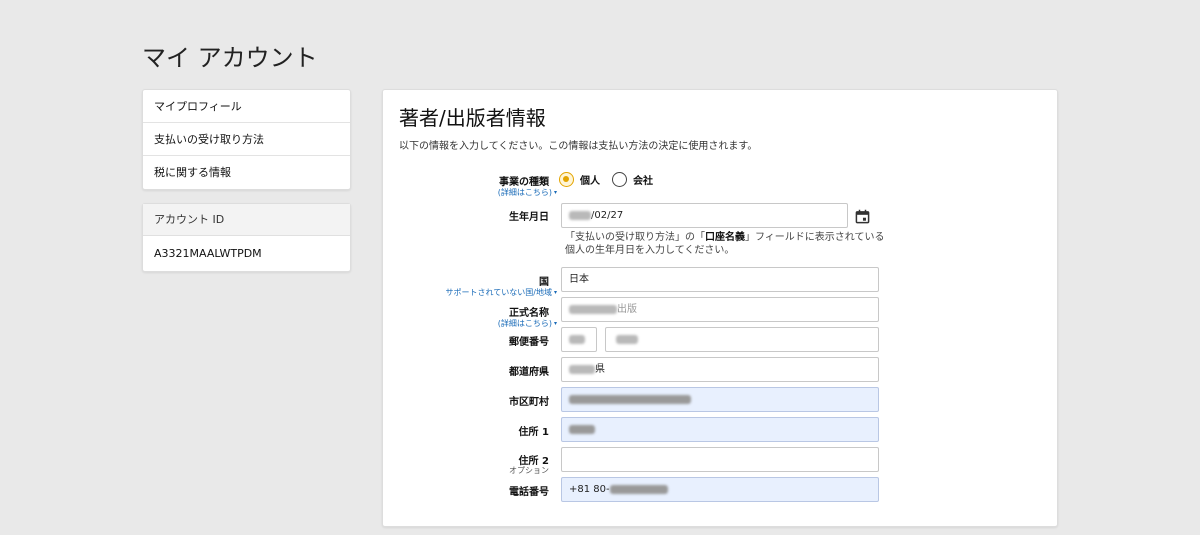 This screenshot has width=1200, height=535. I want to click on prefecture-input: 県, so click(720, 369).